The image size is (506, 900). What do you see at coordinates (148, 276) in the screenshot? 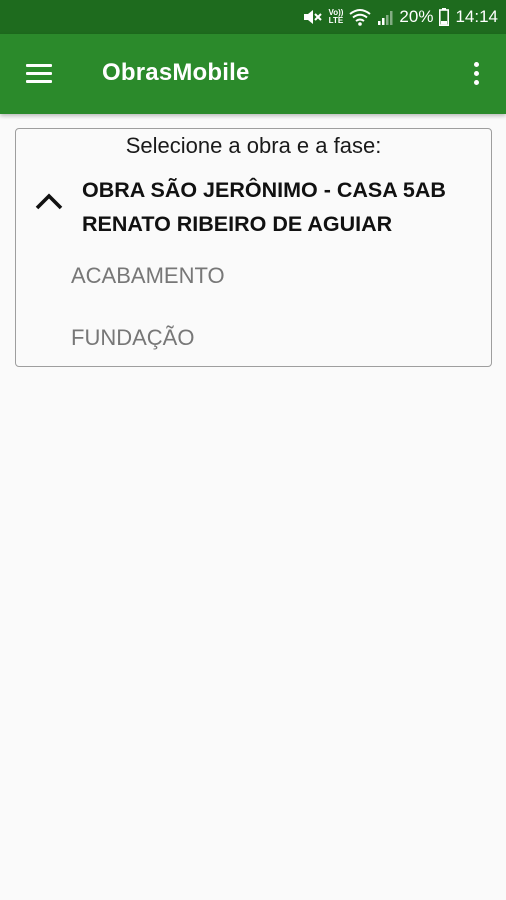
I see `phase-item-acabamento: ACABAMENTO` at bounding box center [148, 276].